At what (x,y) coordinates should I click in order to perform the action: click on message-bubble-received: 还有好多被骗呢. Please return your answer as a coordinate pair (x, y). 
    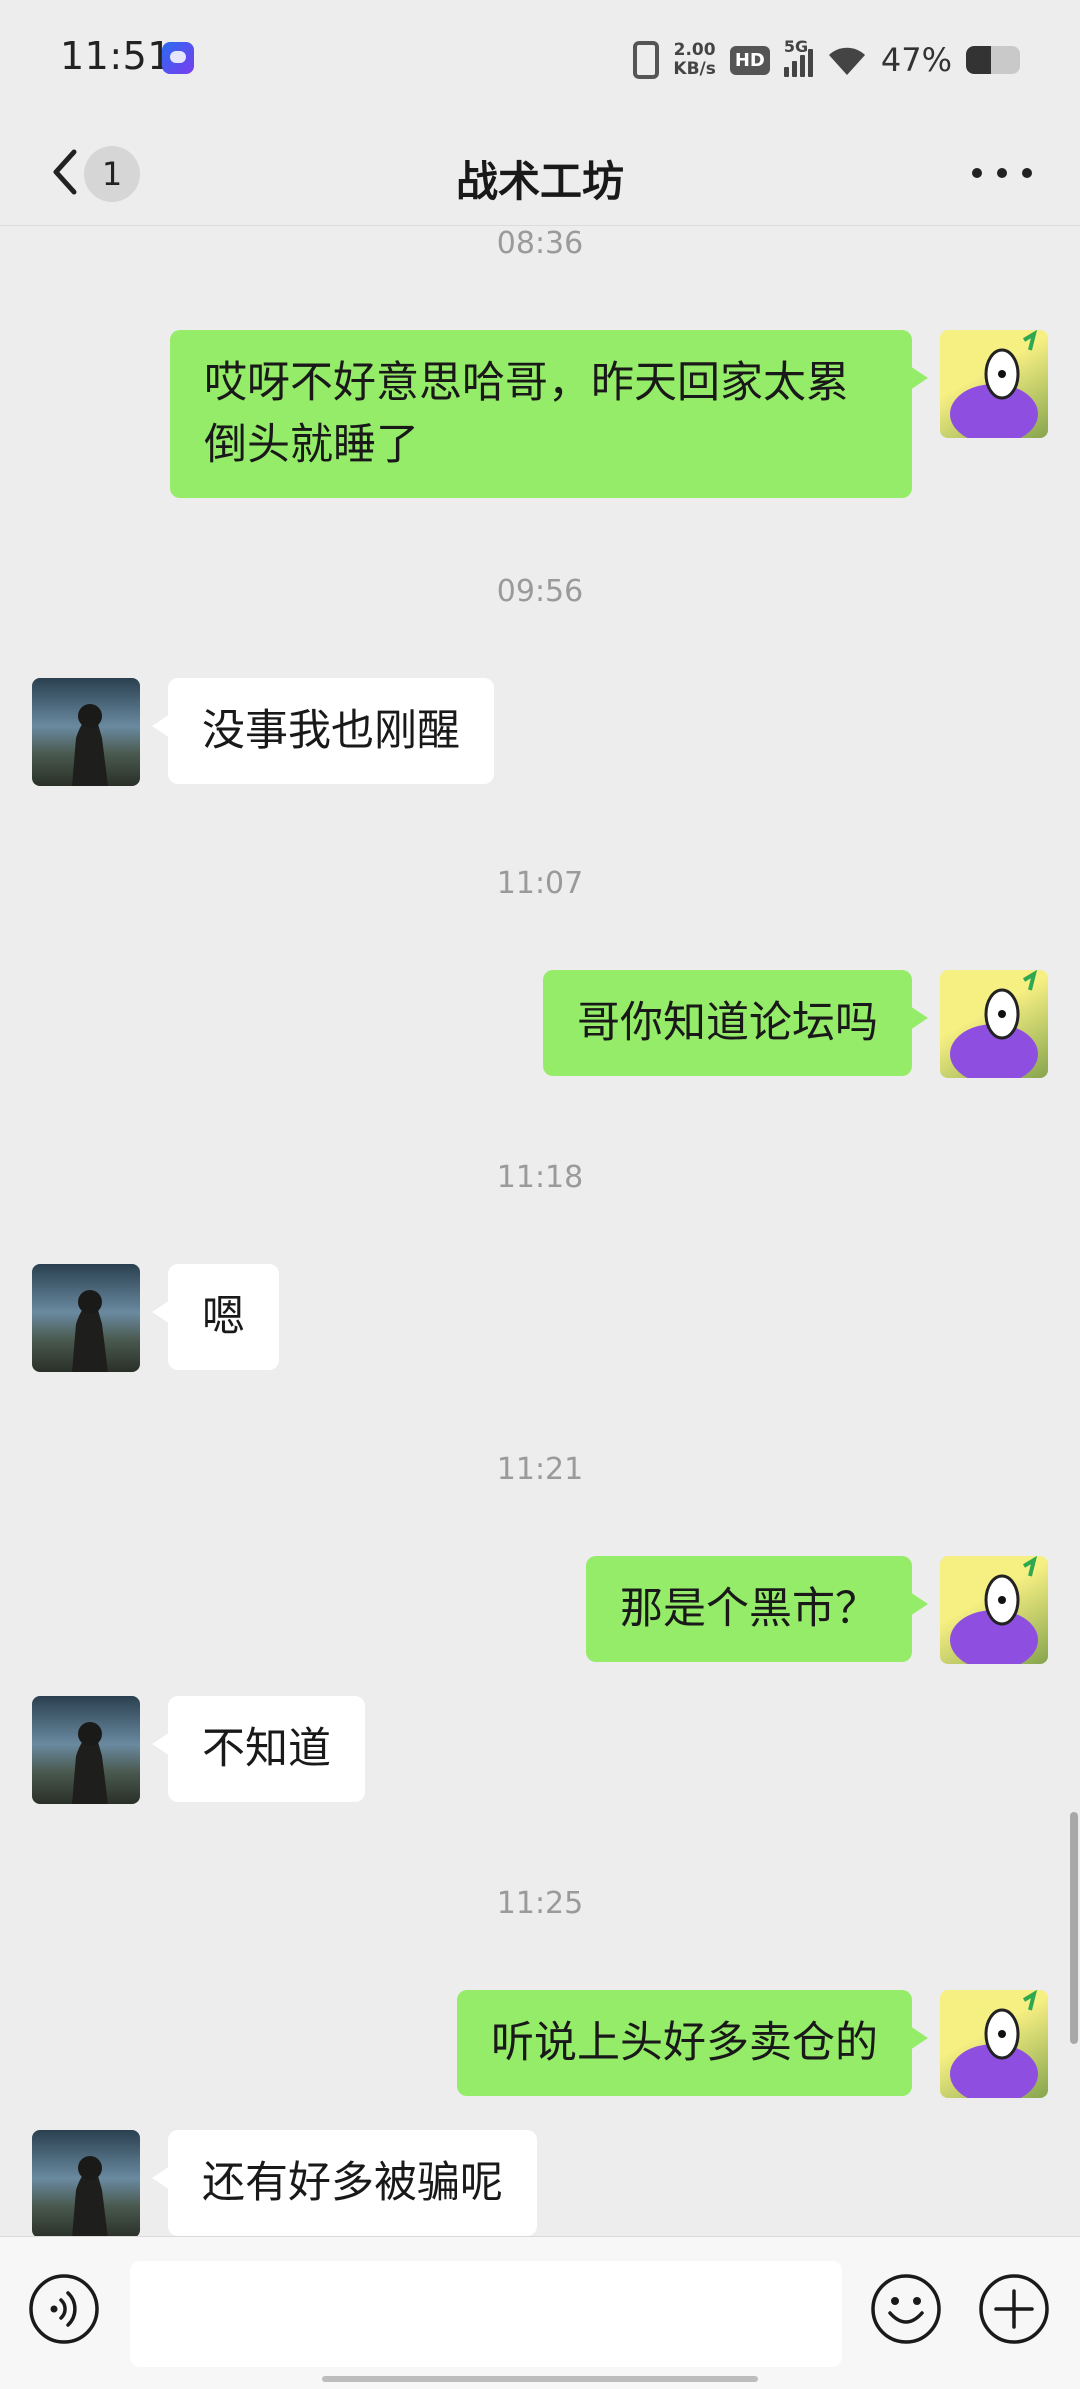
    Looking at the image, I should click on (344, 2183).